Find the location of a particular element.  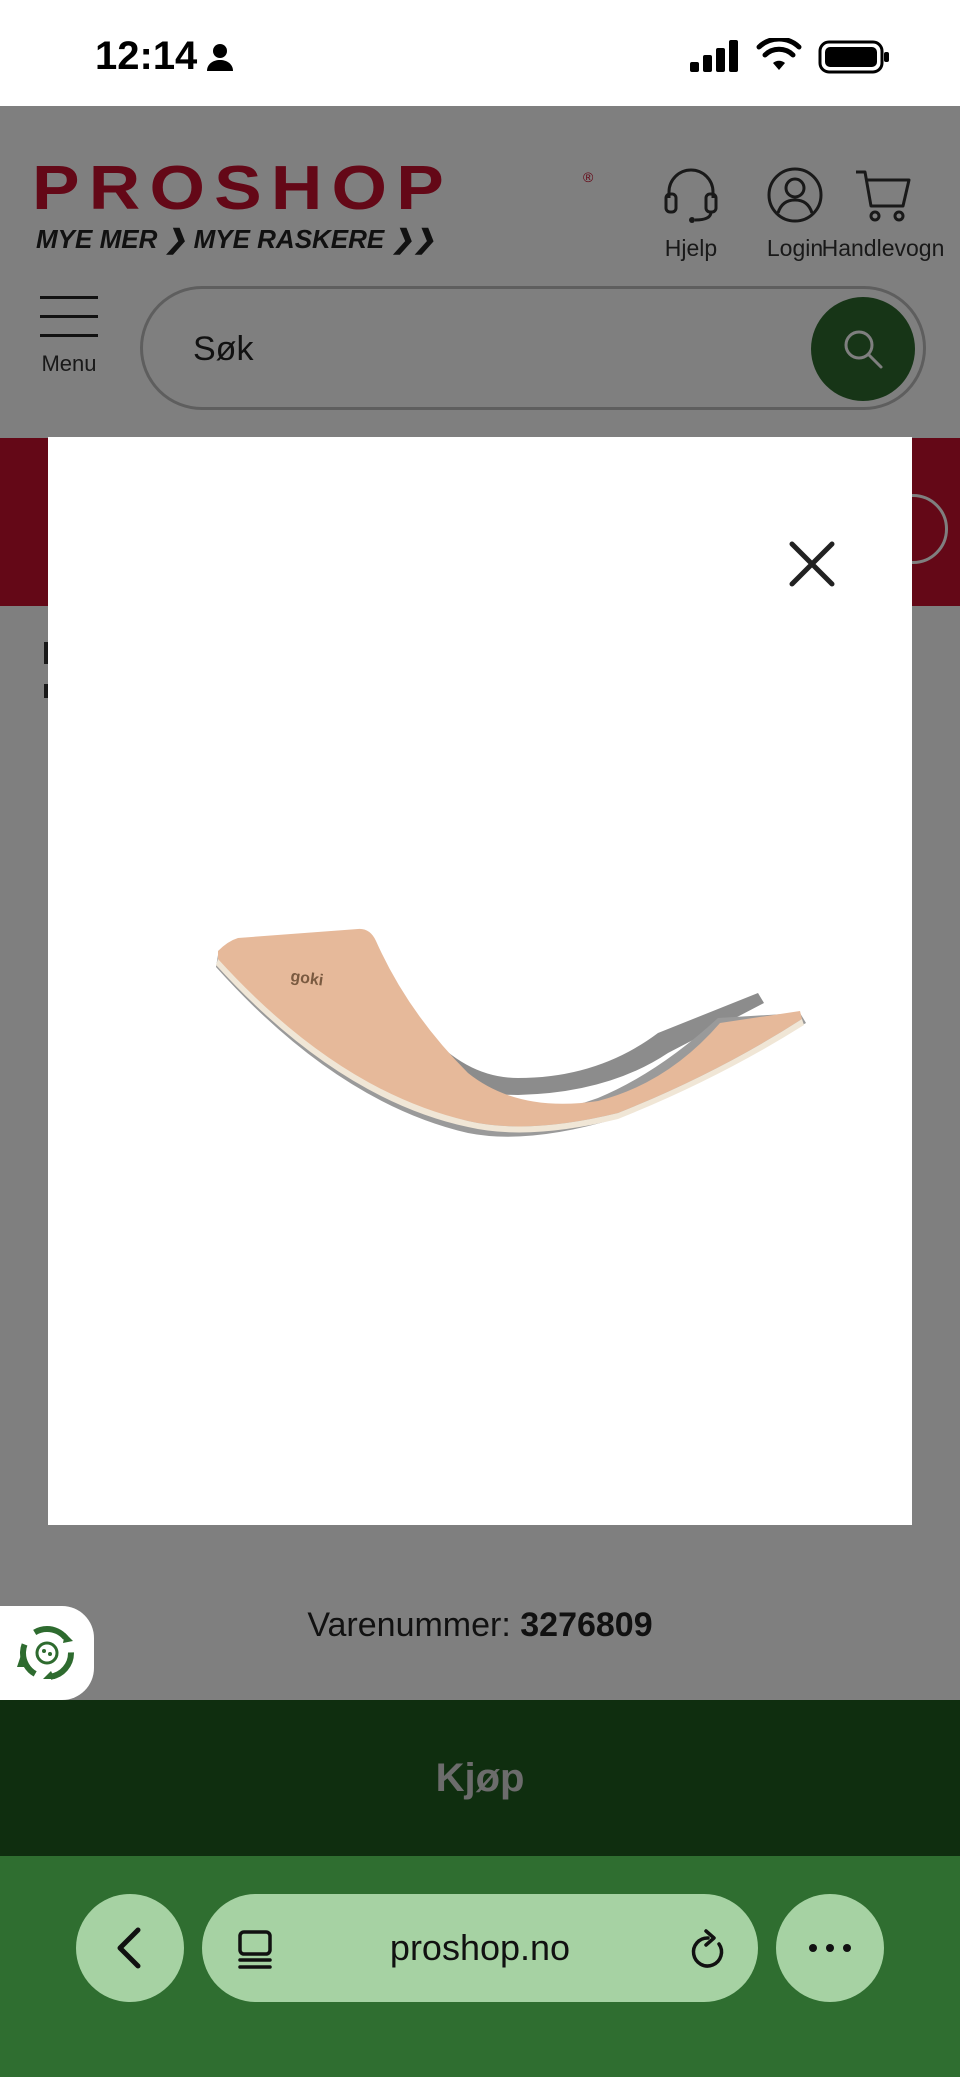

close-button is located at coordinates (812, 564).